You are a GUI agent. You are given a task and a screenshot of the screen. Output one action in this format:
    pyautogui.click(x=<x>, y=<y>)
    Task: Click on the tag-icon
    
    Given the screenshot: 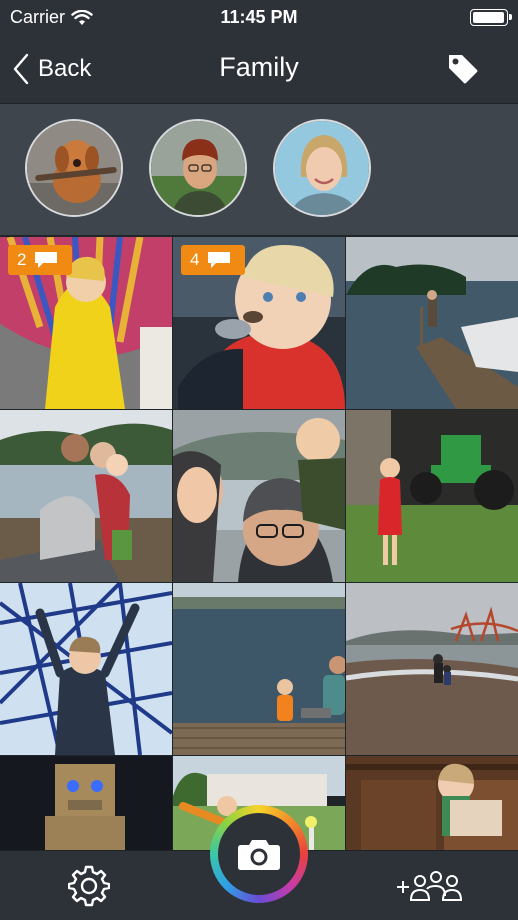 What is the action you would take?
    pyautogui.click(x=463, y=69)
    